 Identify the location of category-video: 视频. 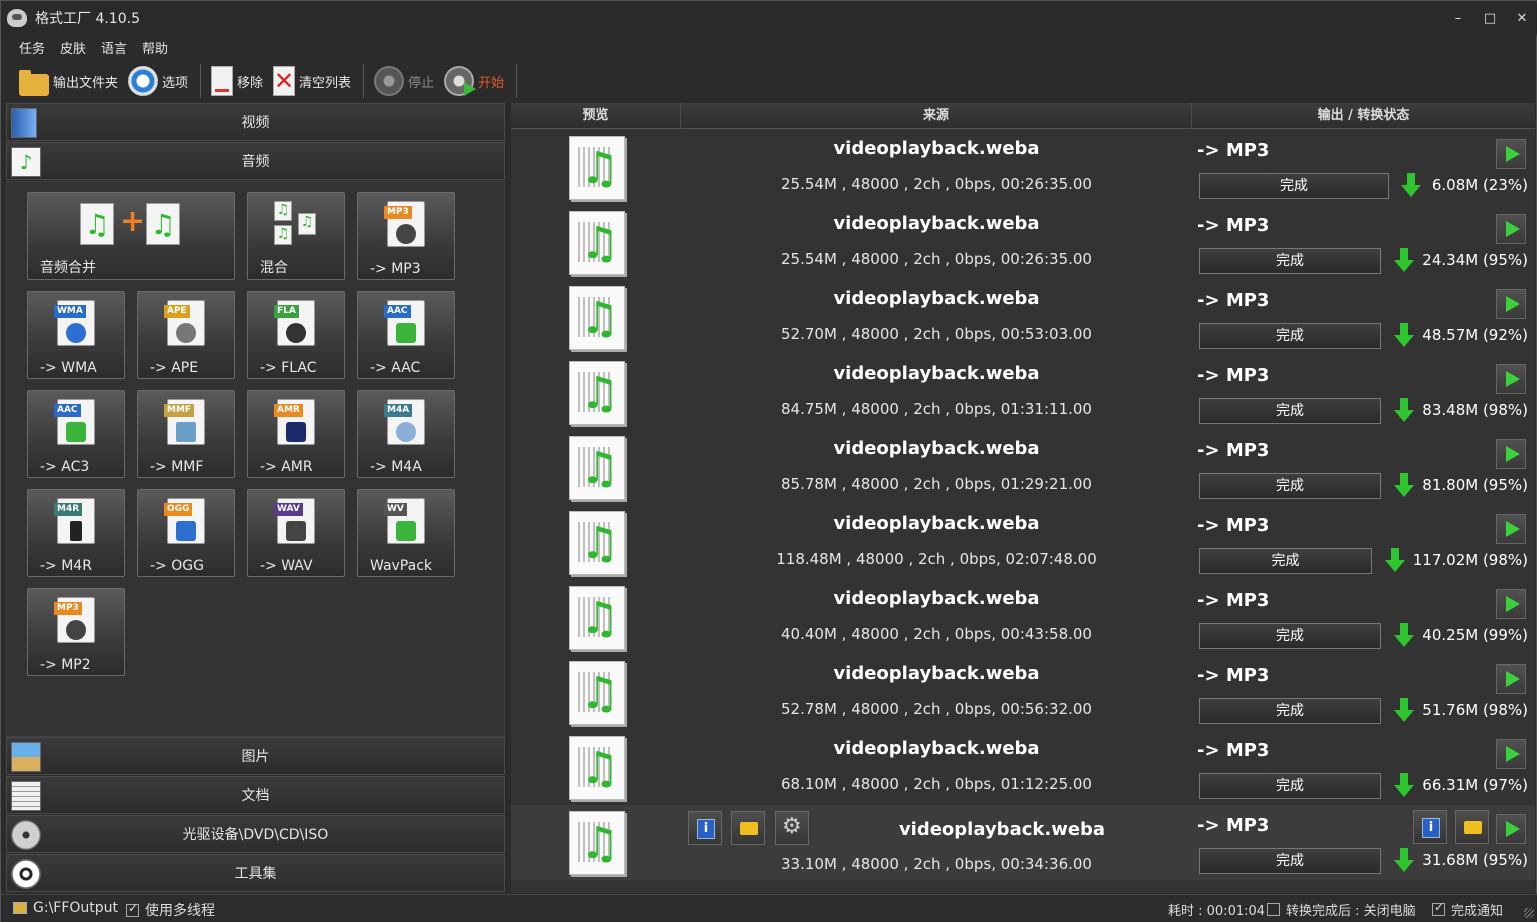
(255, 122).